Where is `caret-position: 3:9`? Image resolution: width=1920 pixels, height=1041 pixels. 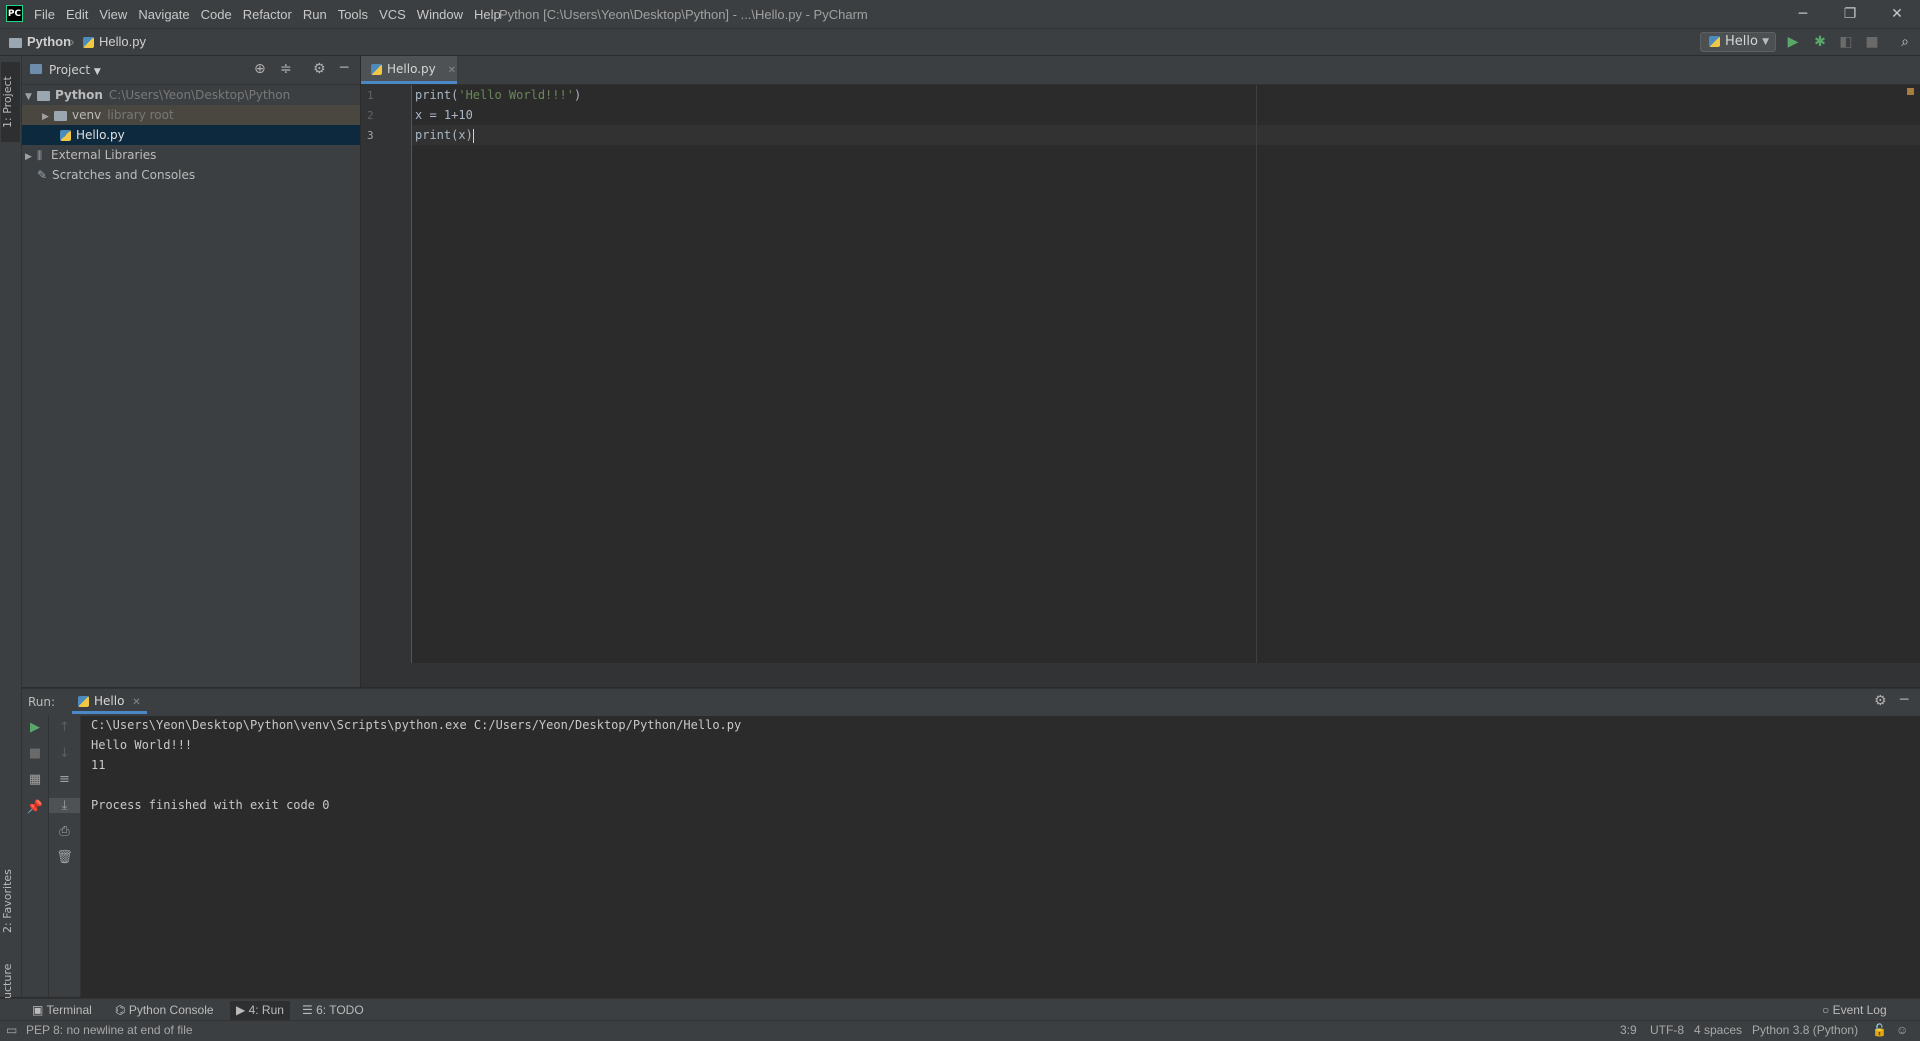
caret-position: 3:9 is located at coordinates (1628, 1030).